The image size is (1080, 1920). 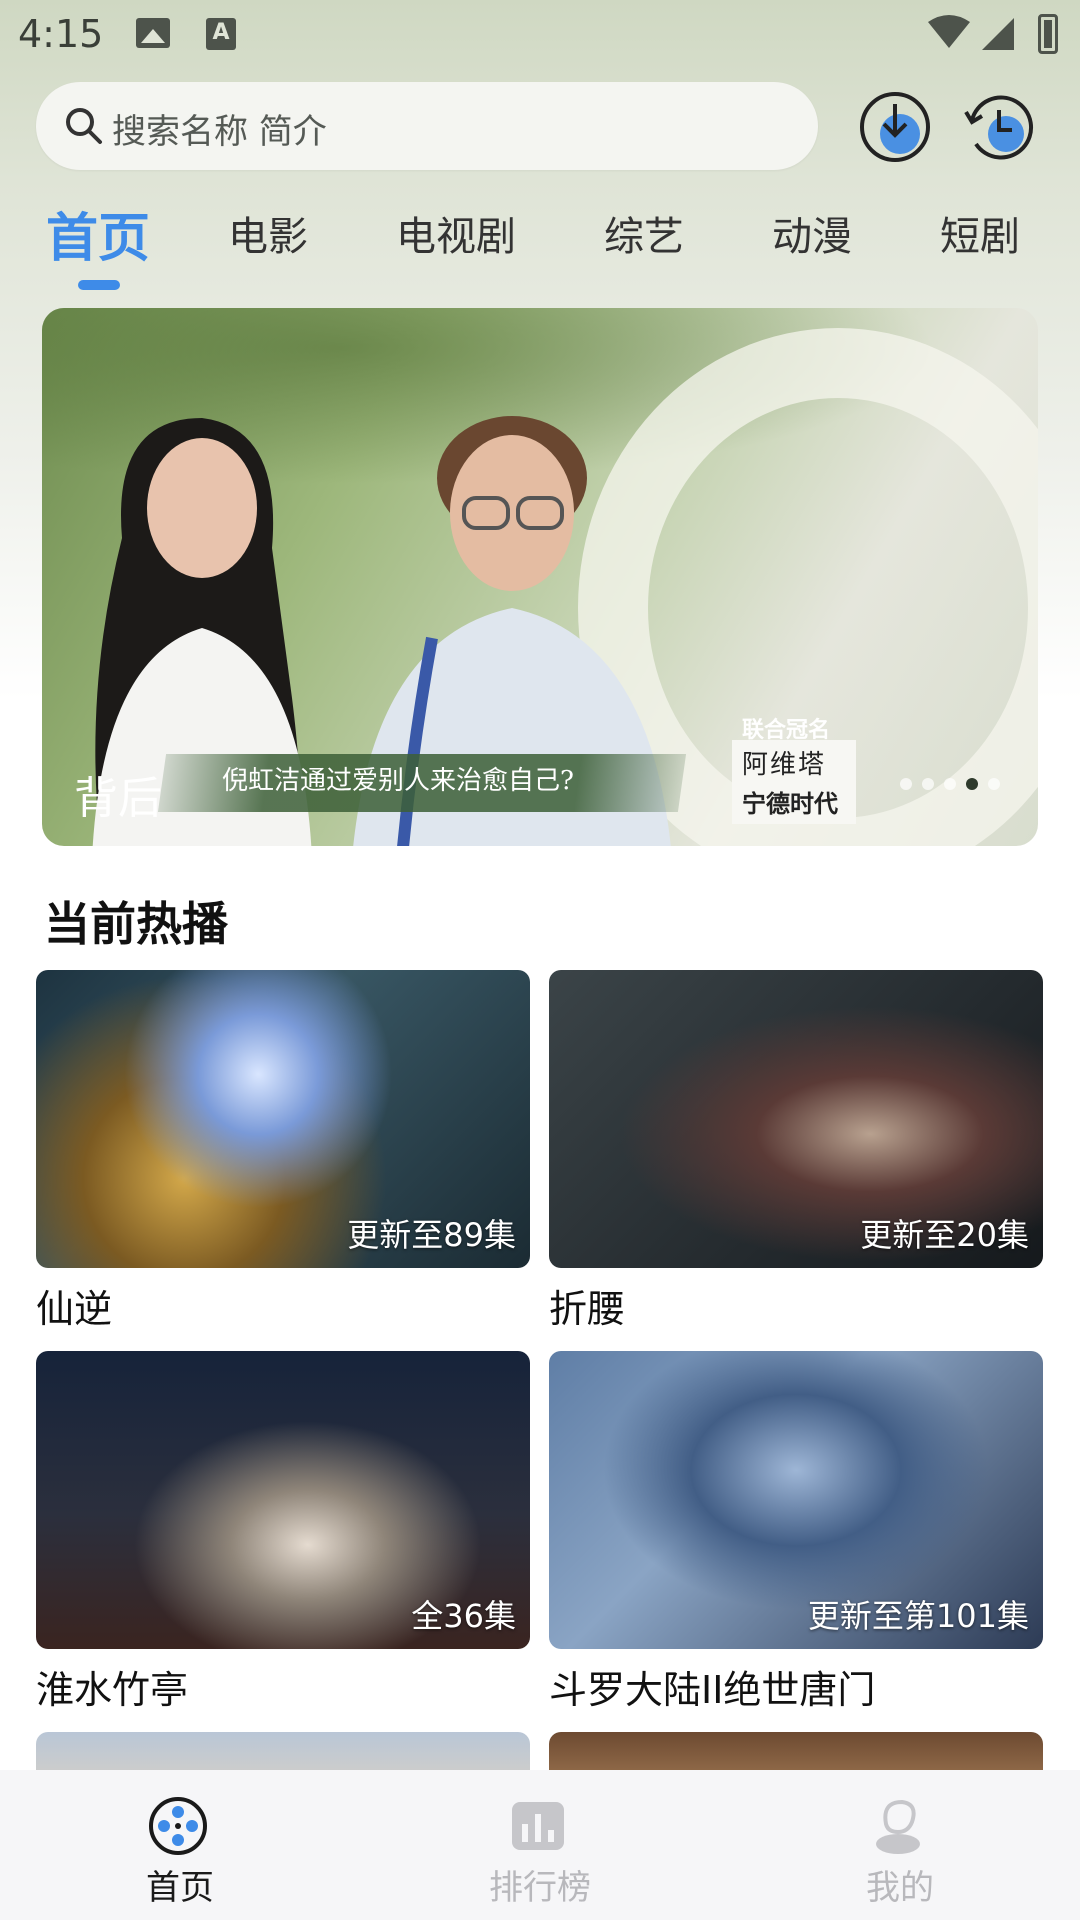 What do you see at coordinates (540, 35) in the screenshot?
I see `status-bar: 4:15 A` at bounding box center [540, 35].